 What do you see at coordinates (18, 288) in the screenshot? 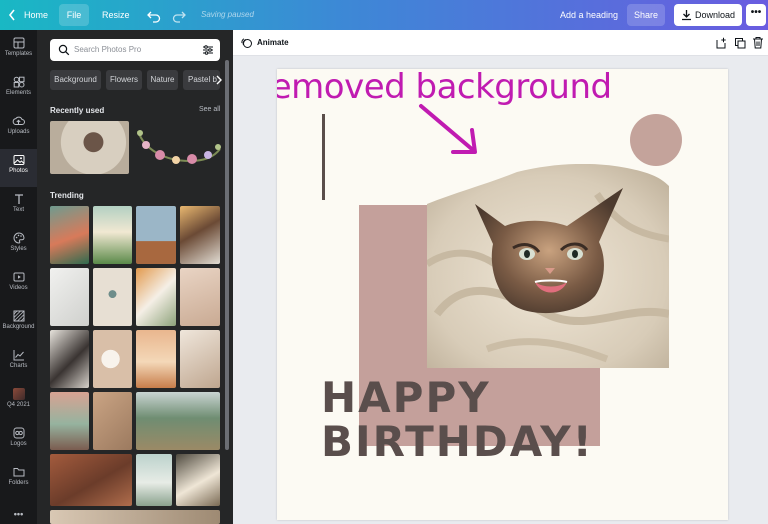
I see `sidebar-item-label: Videos` at bounding box center [18, 288].